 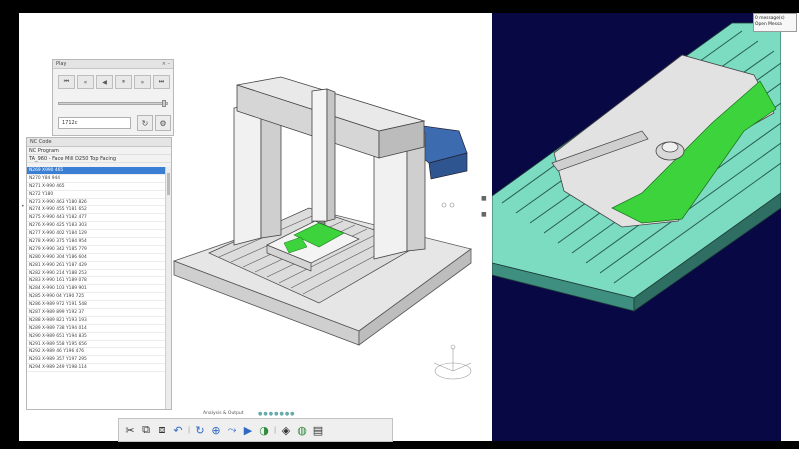 What do you see at coordinates (66, 82) in the screenshot?
I see `first-icon: ⏮` at bounding box center [66, 82].